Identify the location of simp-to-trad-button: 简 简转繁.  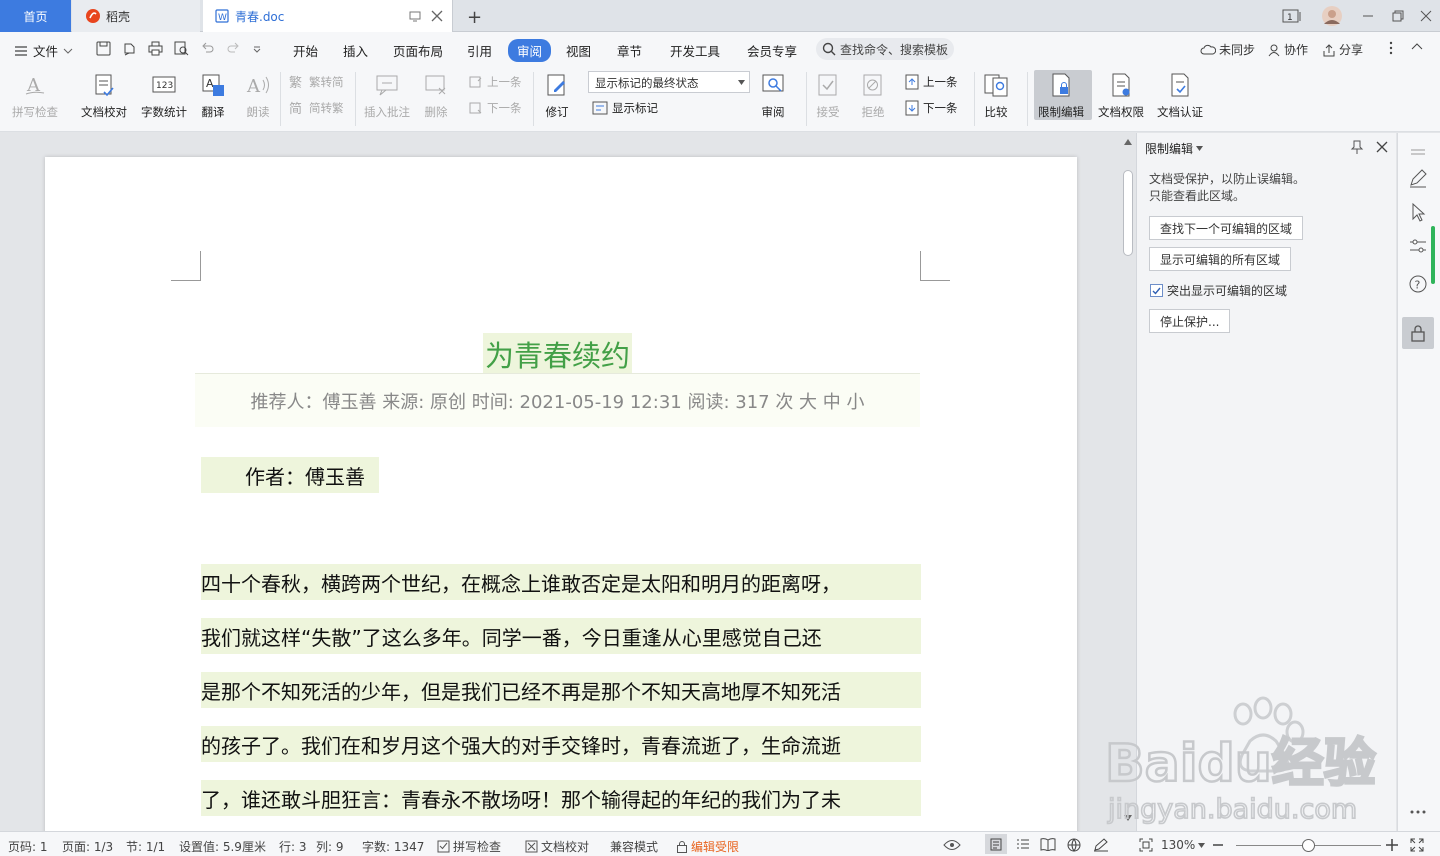
(316, 108).